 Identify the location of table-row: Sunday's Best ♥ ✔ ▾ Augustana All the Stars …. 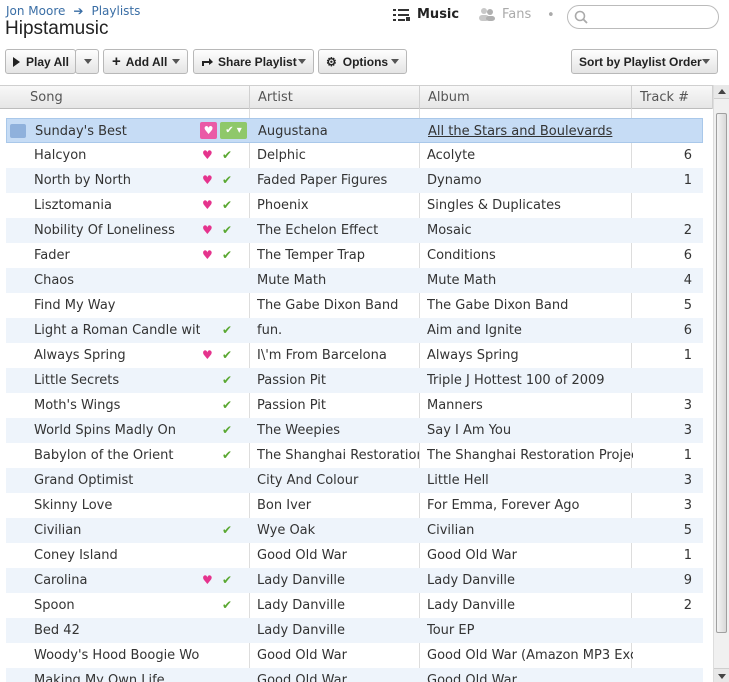
(354, 130).